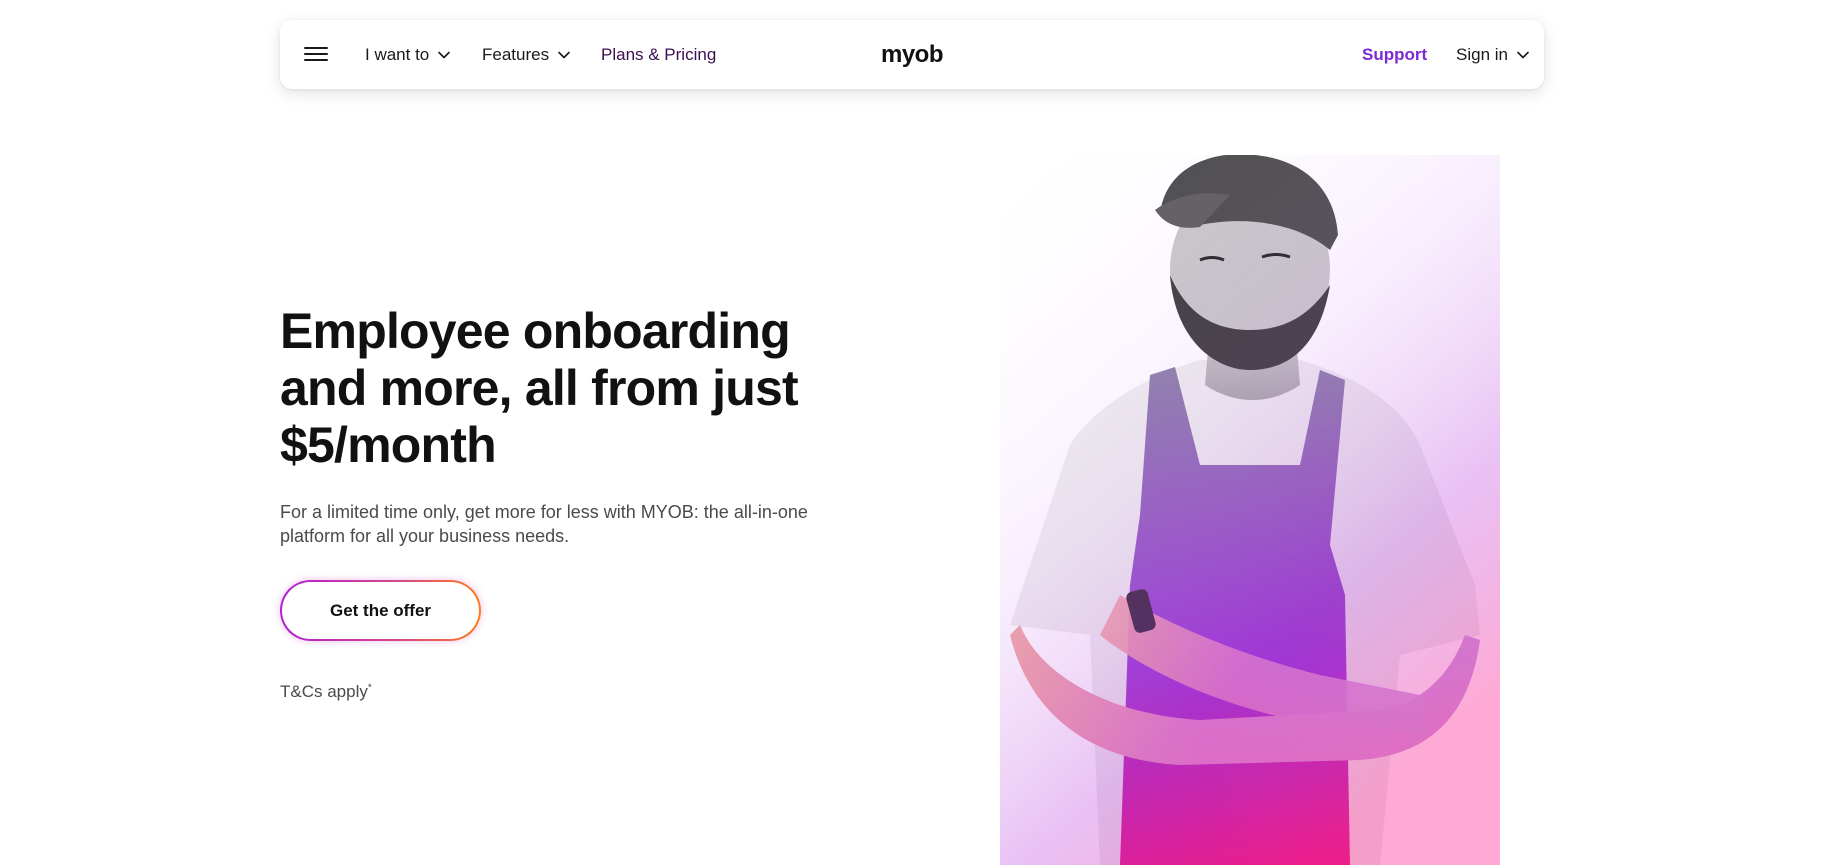  I want to click on nav-features-label: Features, so click(516, 54).